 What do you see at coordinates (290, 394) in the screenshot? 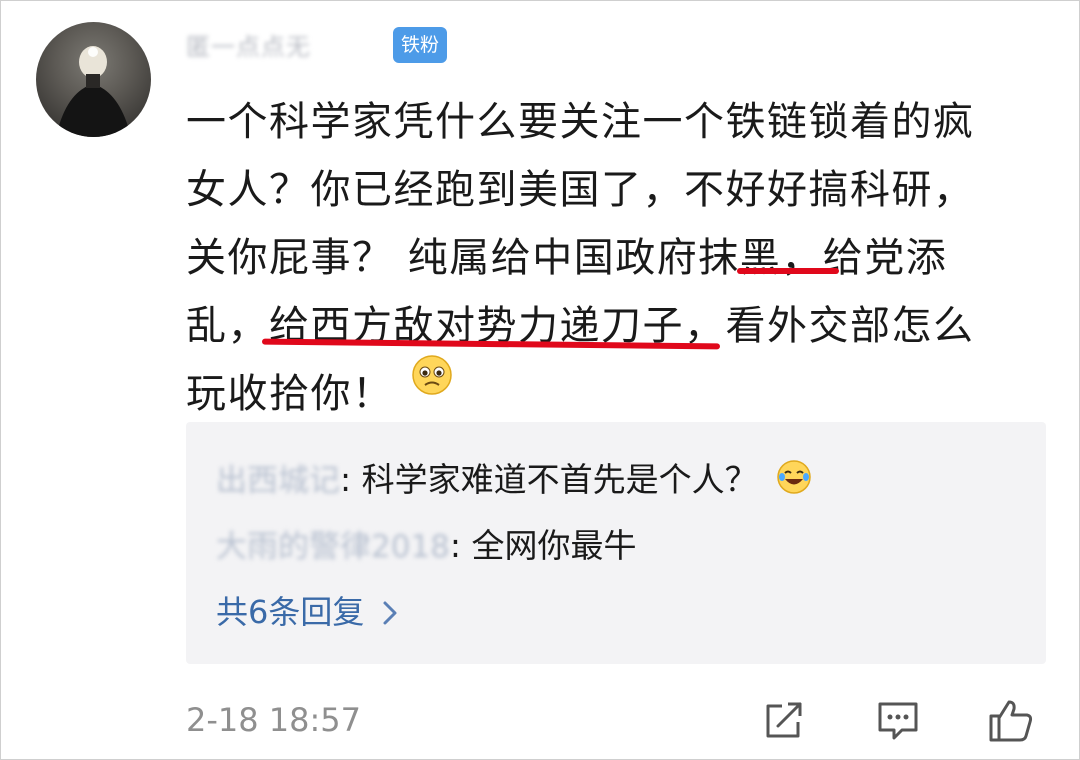
I see `comment-line: 玩收拾你！` at bounding box center [290, 394].